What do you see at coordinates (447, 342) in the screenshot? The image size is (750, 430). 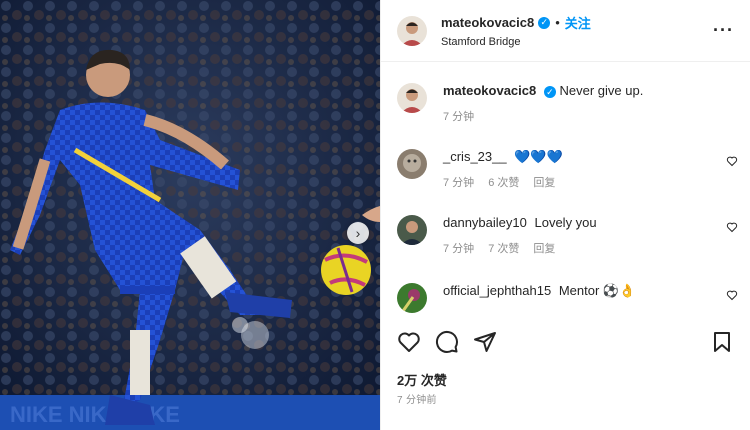 I see `comment-icon` at bounding box center [447, 342].